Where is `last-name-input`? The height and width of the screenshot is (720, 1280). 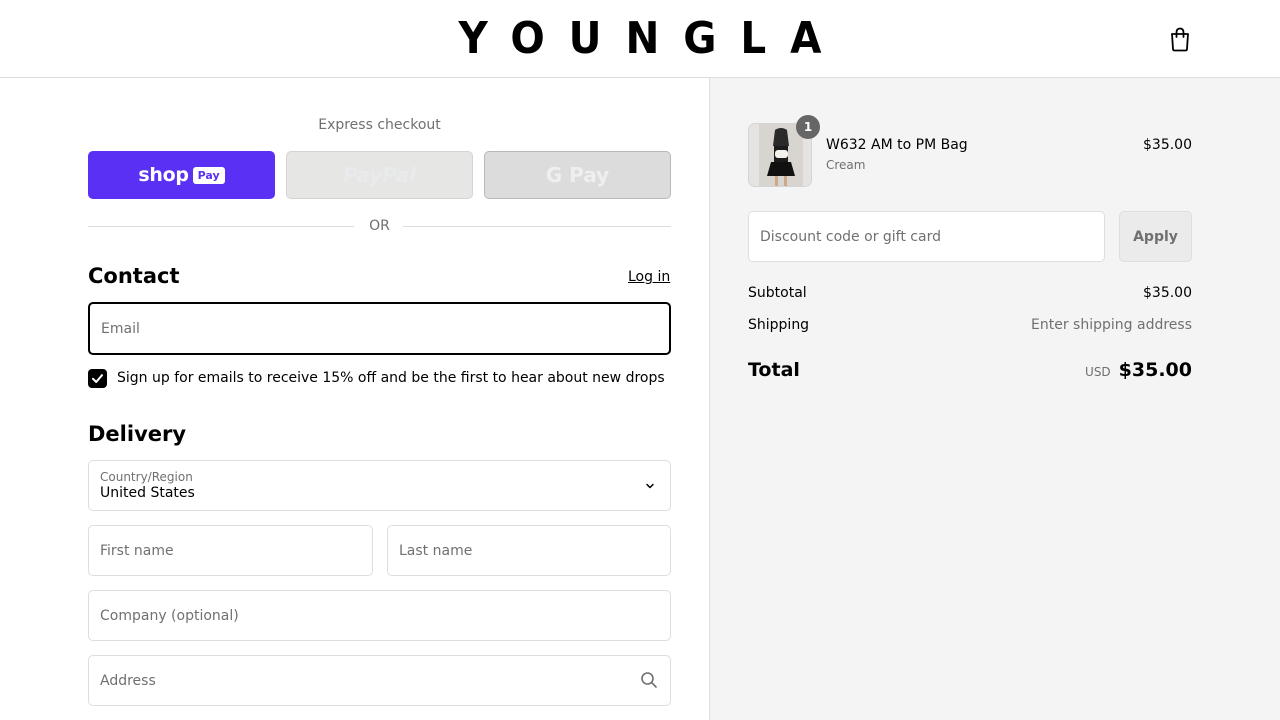 last-name-input is located at coordinates (529, 550).